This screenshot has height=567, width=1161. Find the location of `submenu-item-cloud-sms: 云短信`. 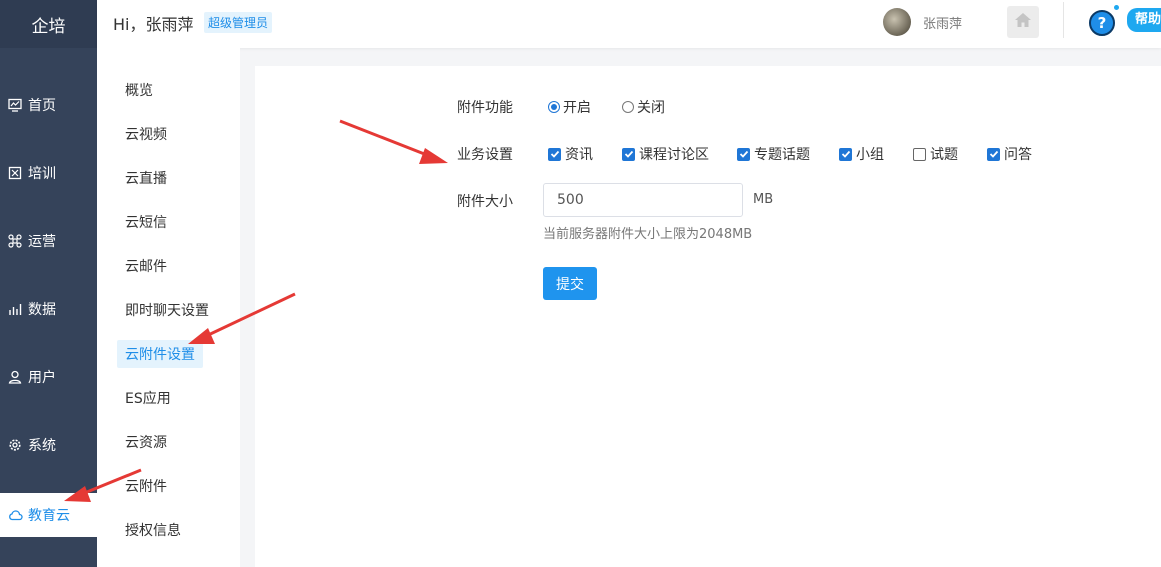

submenu-item-cloud-sms: 云短信 is located at coordinates (146, 222).